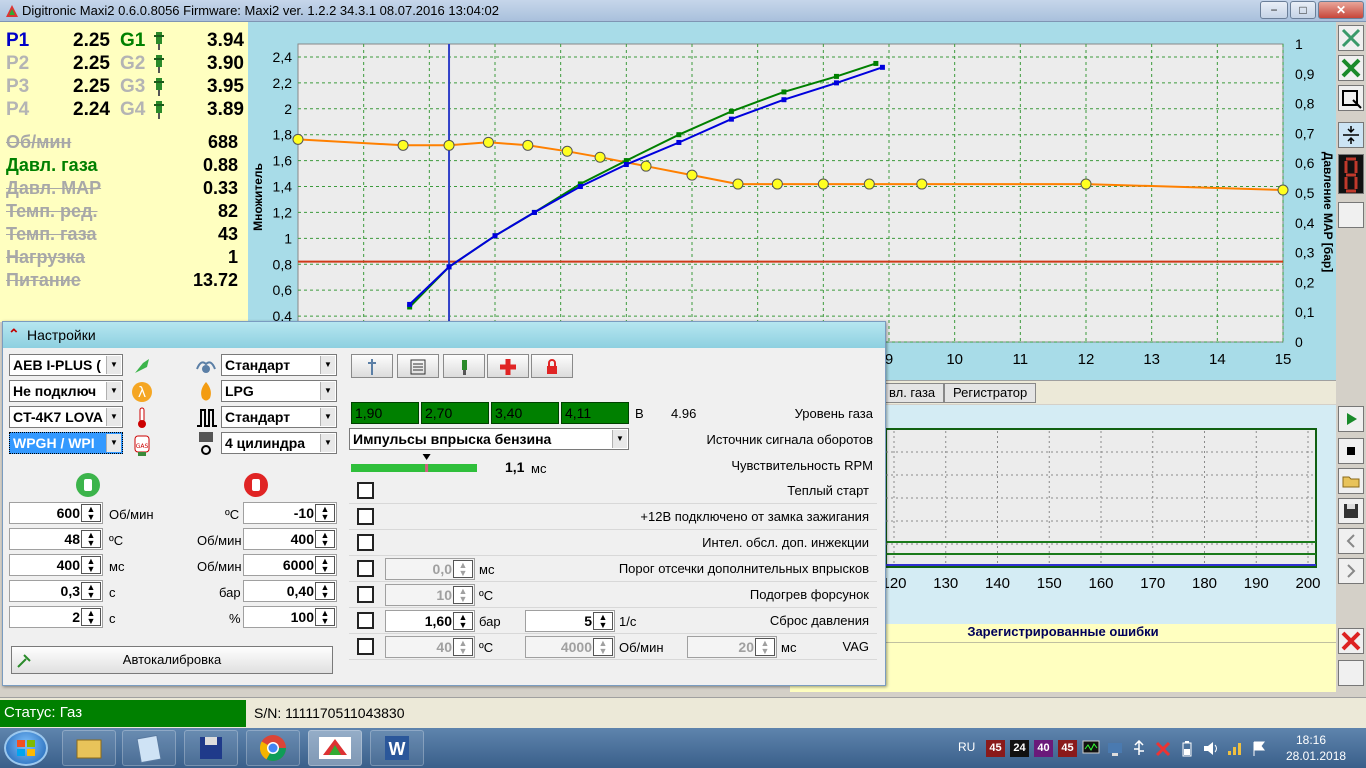  Describe the element at coordinates (66, 443) in the screenshot. I see `gas-sensor-select: WPGH / WPI ▼` at that location.